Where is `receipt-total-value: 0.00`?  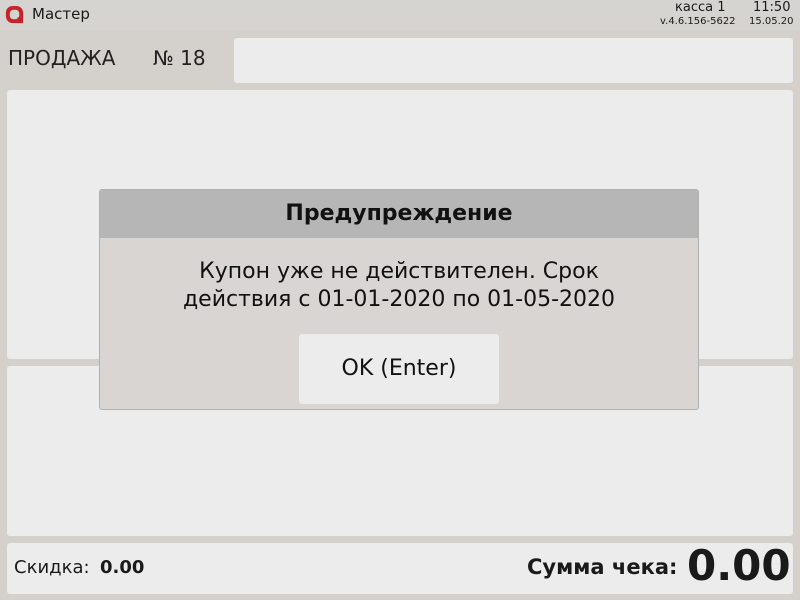
receipt-total-value: 0.00 is located at coordinates (739, 565).